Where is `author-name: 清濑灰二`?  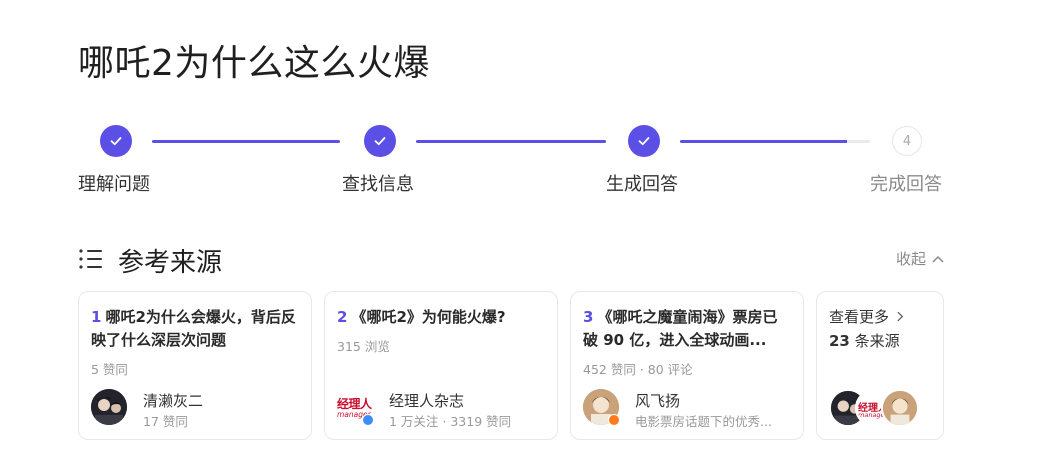
author-name: 清濑灰二 is located at coordinates (173, 401).